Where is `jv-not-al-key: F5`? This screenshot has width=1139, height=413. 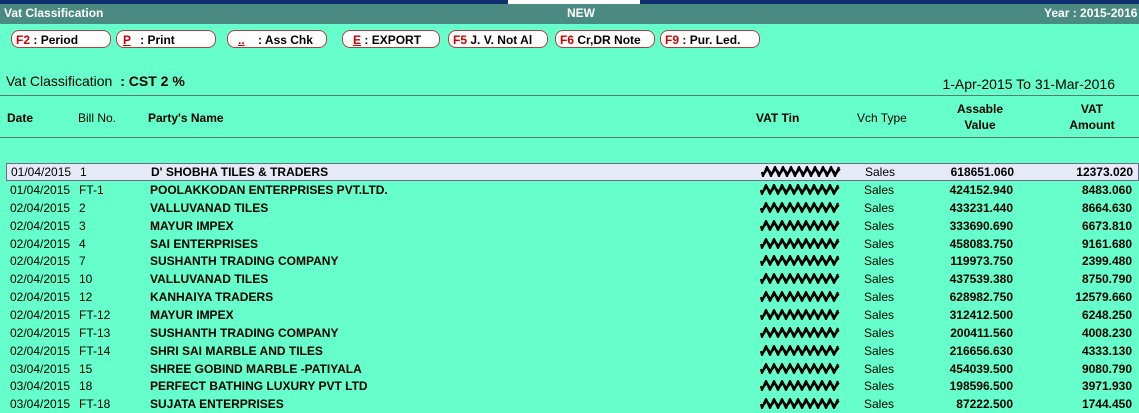 jv-not-al-key: F5 is located at coordinates (460, 40).